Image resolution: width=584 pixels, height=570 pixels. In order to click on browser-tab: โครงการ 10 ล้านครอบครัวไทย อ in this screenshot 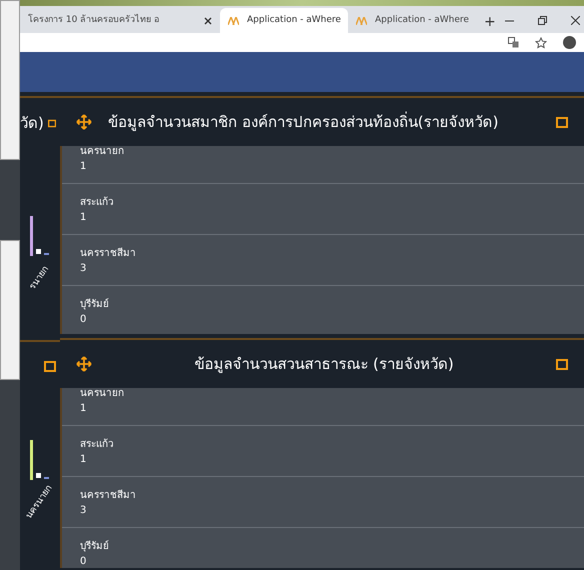, I will do `click(120, 20)`.